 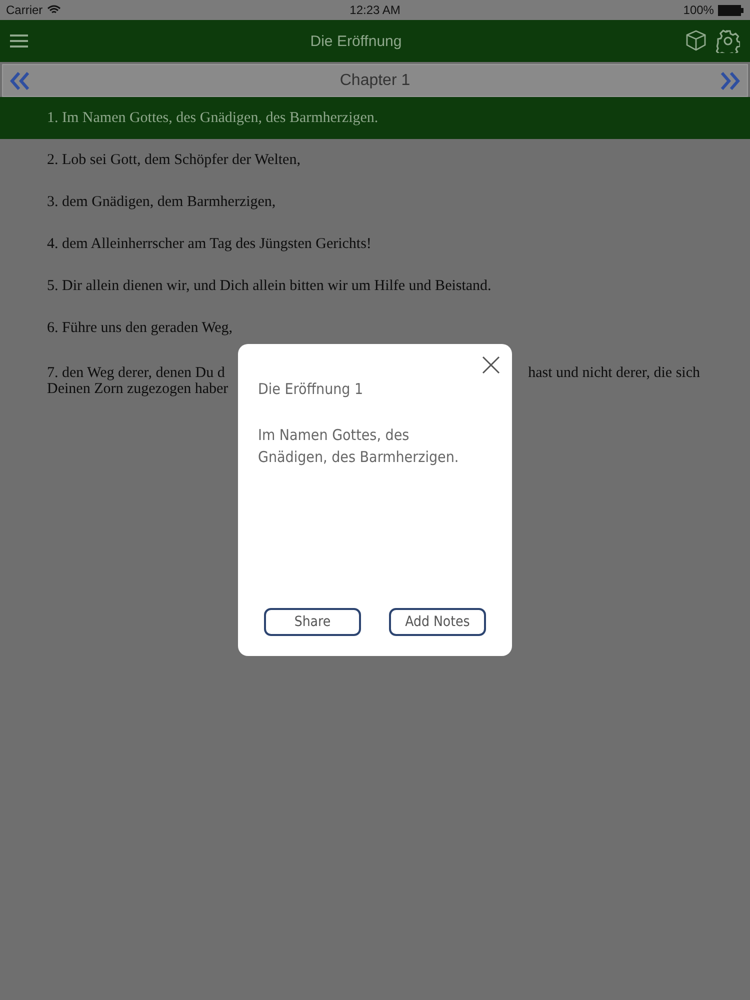 I want to click on chapter-title: Chapter 1, so click(x=375, y=81).